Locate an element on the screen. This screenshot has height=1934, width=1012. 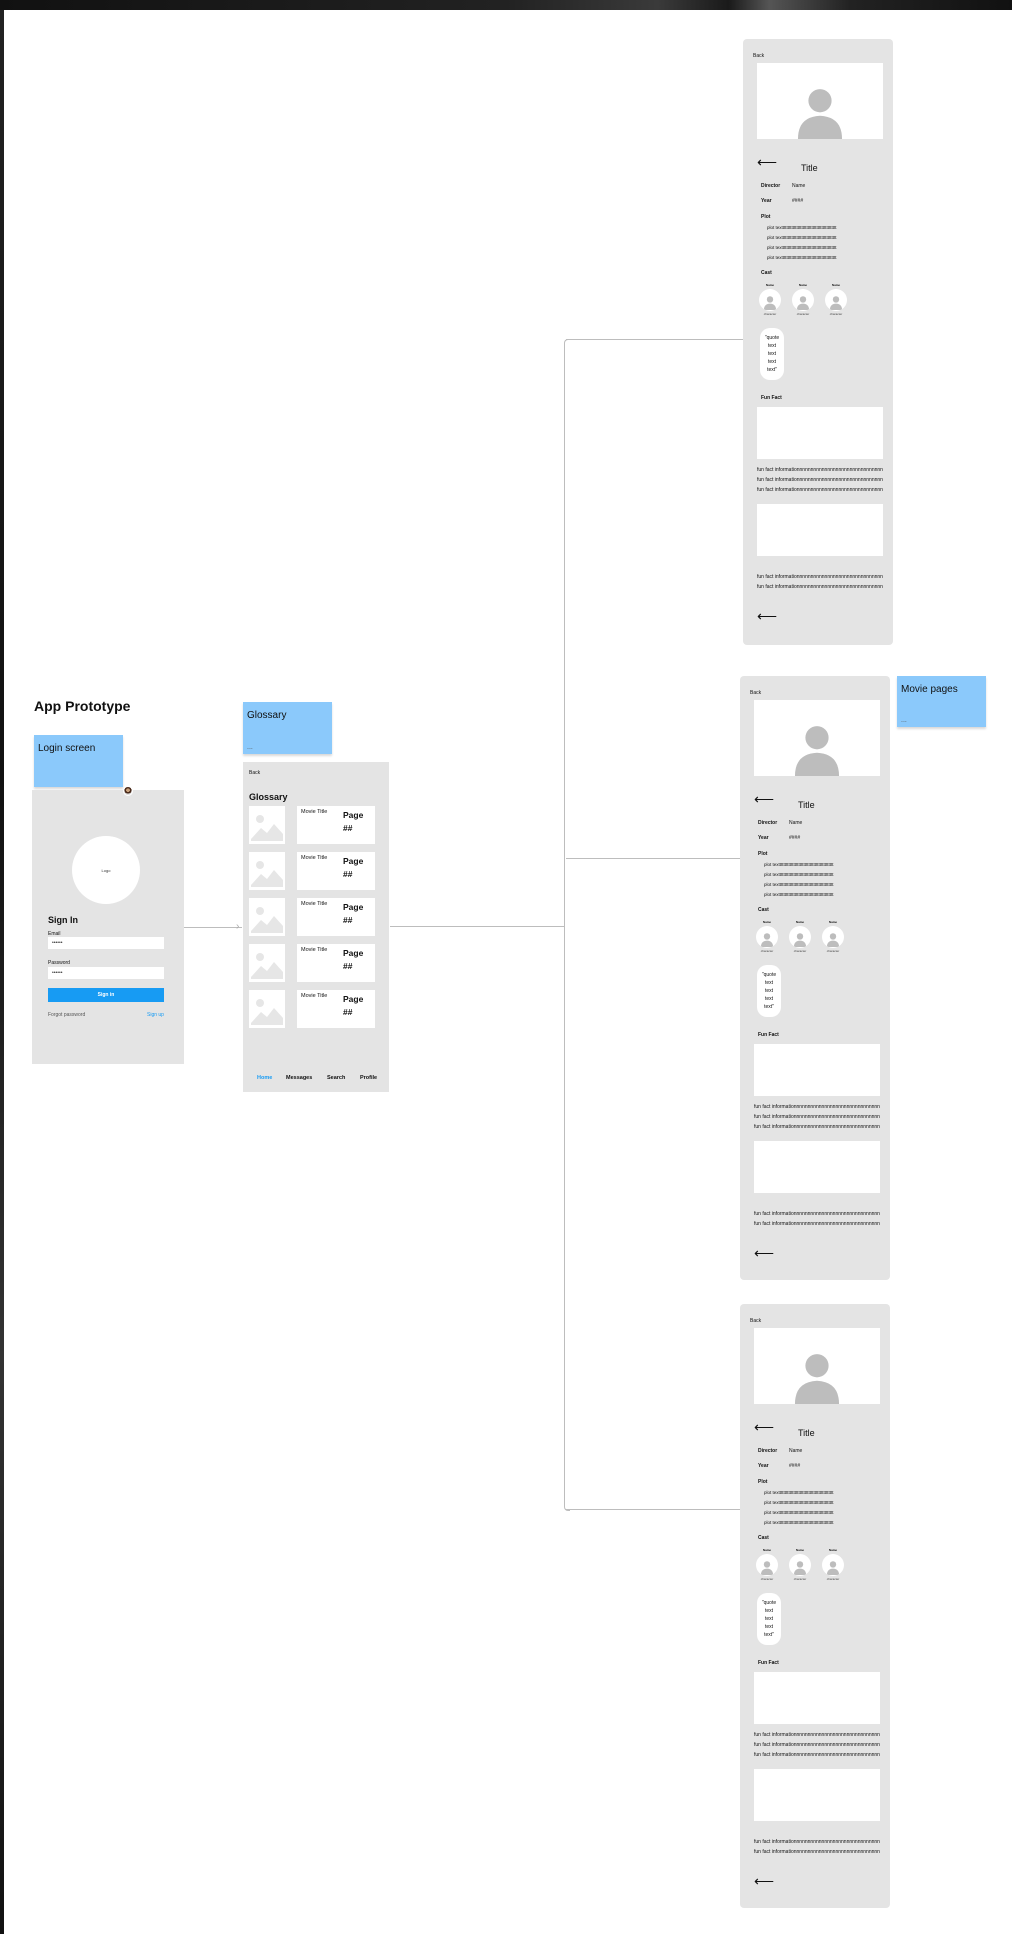
movie-title: Title is located at coordinates (806, 1433).